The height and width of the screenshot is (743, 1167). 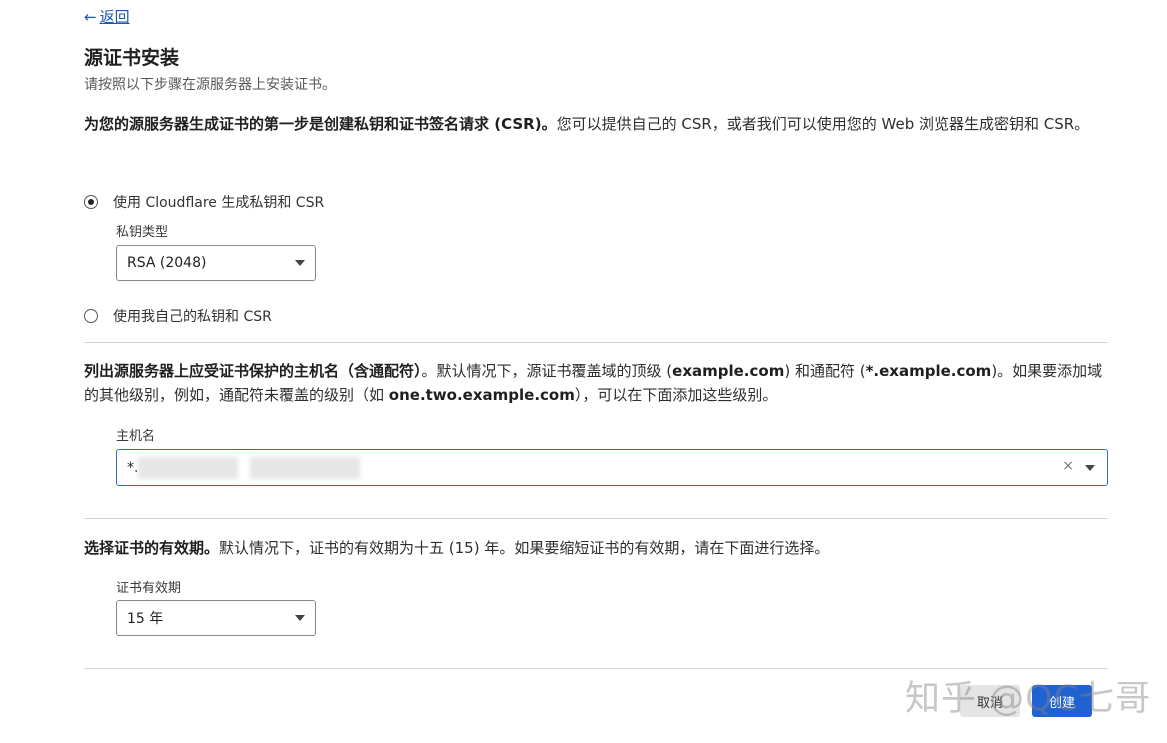 What do you see at coordinates (216, 618) in the screenshot?
I see `validity-select: 15 年` at bounding box center [216, 618].